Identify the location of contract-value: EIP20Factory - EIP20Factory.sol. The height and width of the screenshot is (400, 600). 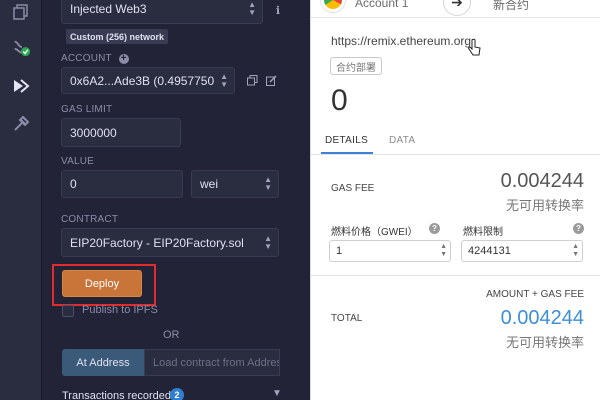
(157, 242).